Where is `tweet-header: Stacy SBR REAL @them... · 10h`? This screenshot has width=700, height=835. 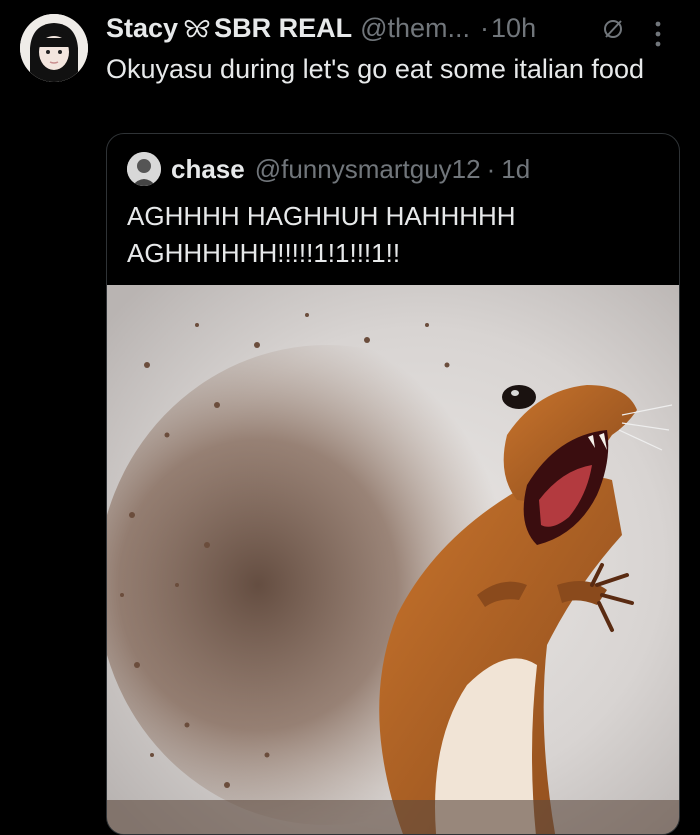 tweet-header: Stacy SBR REAL @them... · 10h is located at coordinates (321, 28).